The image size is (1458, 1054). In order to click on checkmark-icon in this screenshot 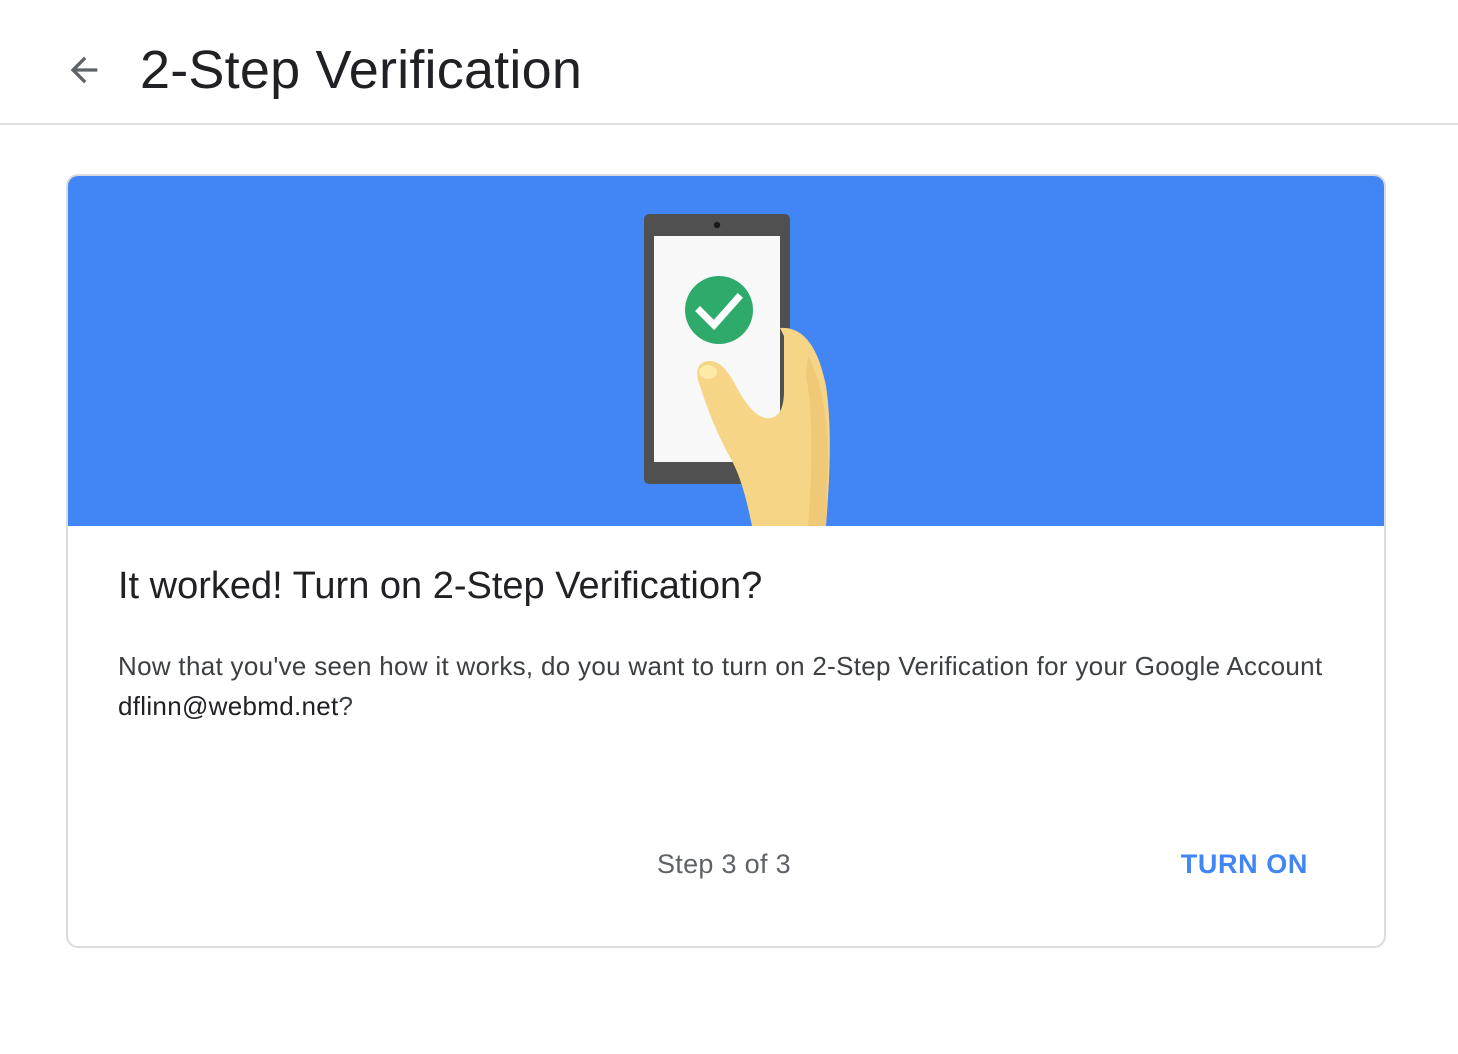, I will do `click(719, 310)`.